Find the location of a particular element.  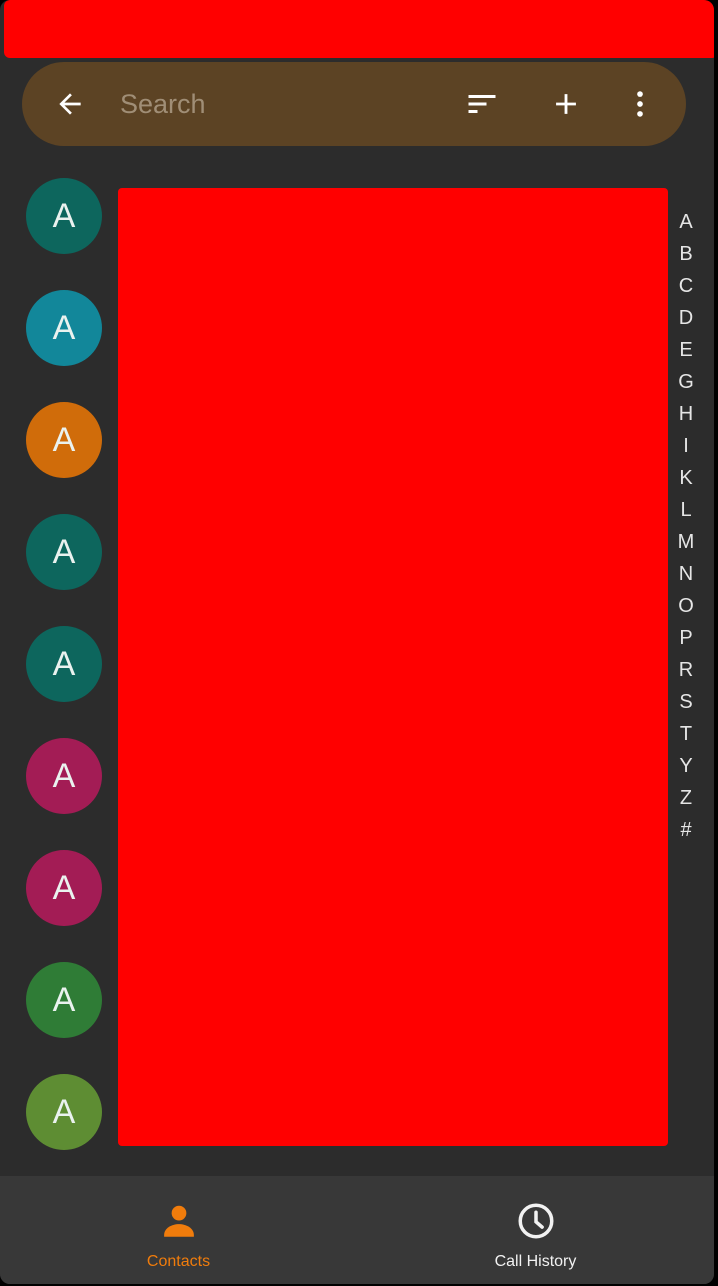

plus-icon is located at coordinates (566, 104).